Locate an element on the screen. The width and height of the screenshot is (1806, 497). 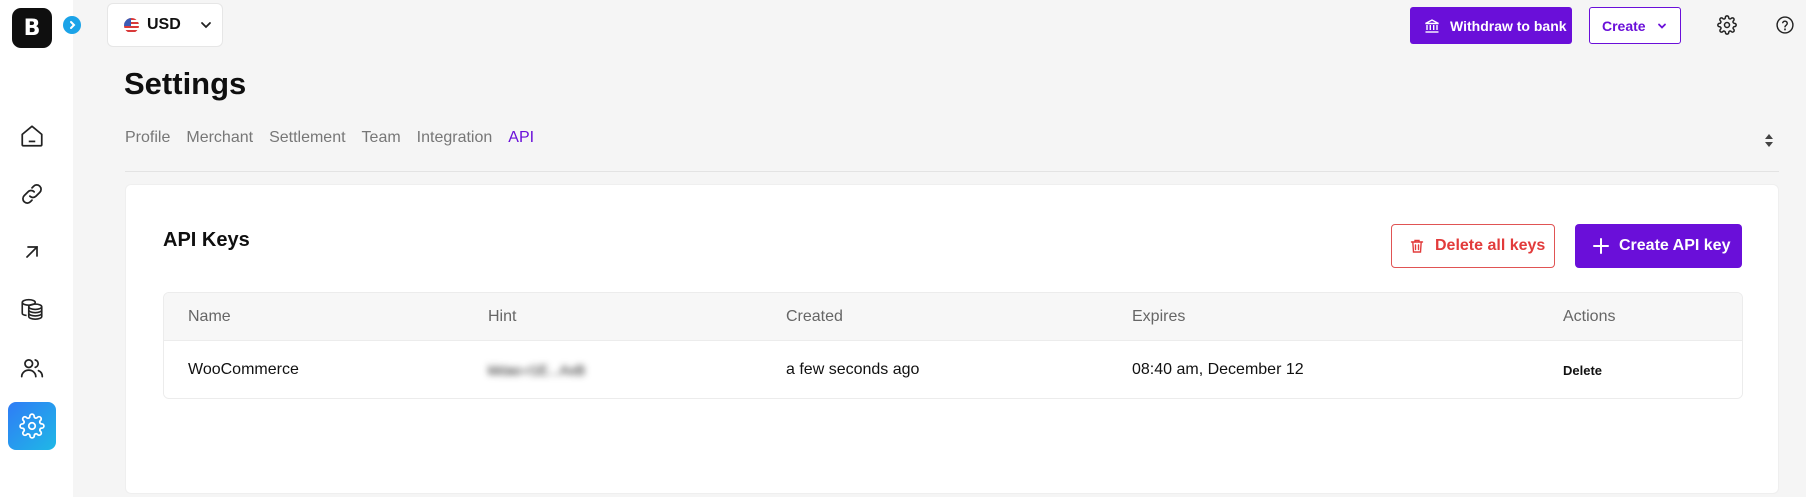
tab-integration: Integration is located at coordinates (455, 138).